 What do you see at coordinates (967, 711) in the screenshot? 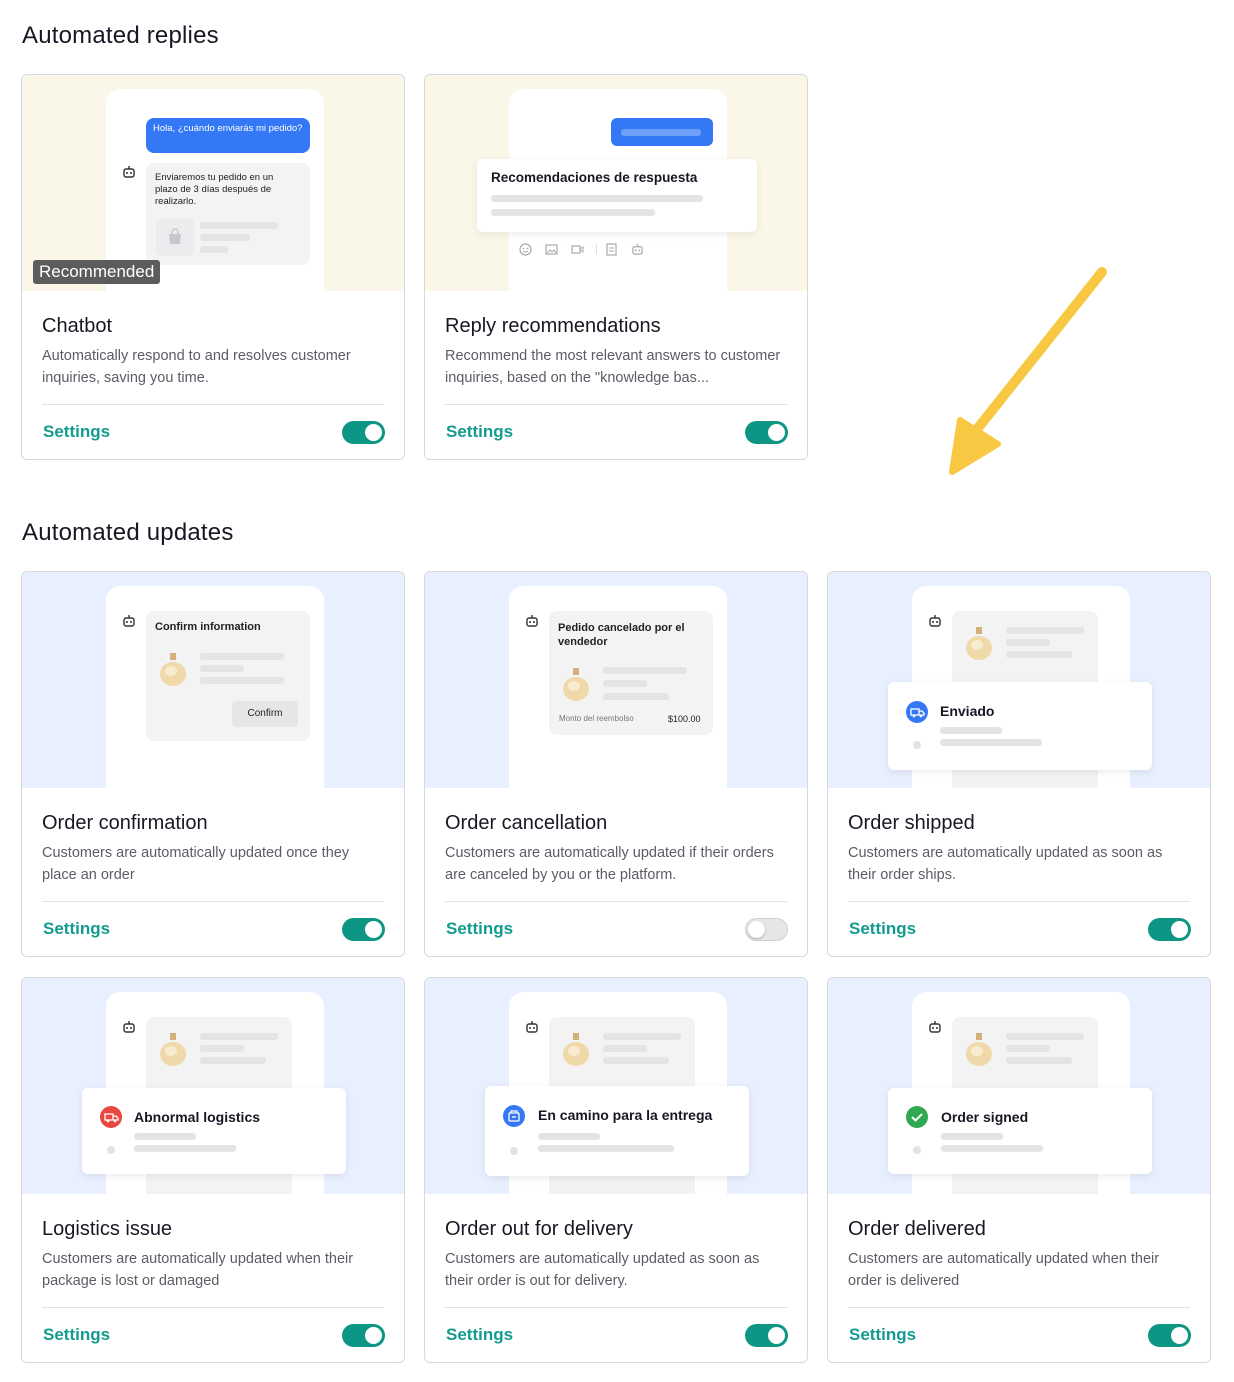
I see `status-label: Enviado` at bounding box center [967, 711].